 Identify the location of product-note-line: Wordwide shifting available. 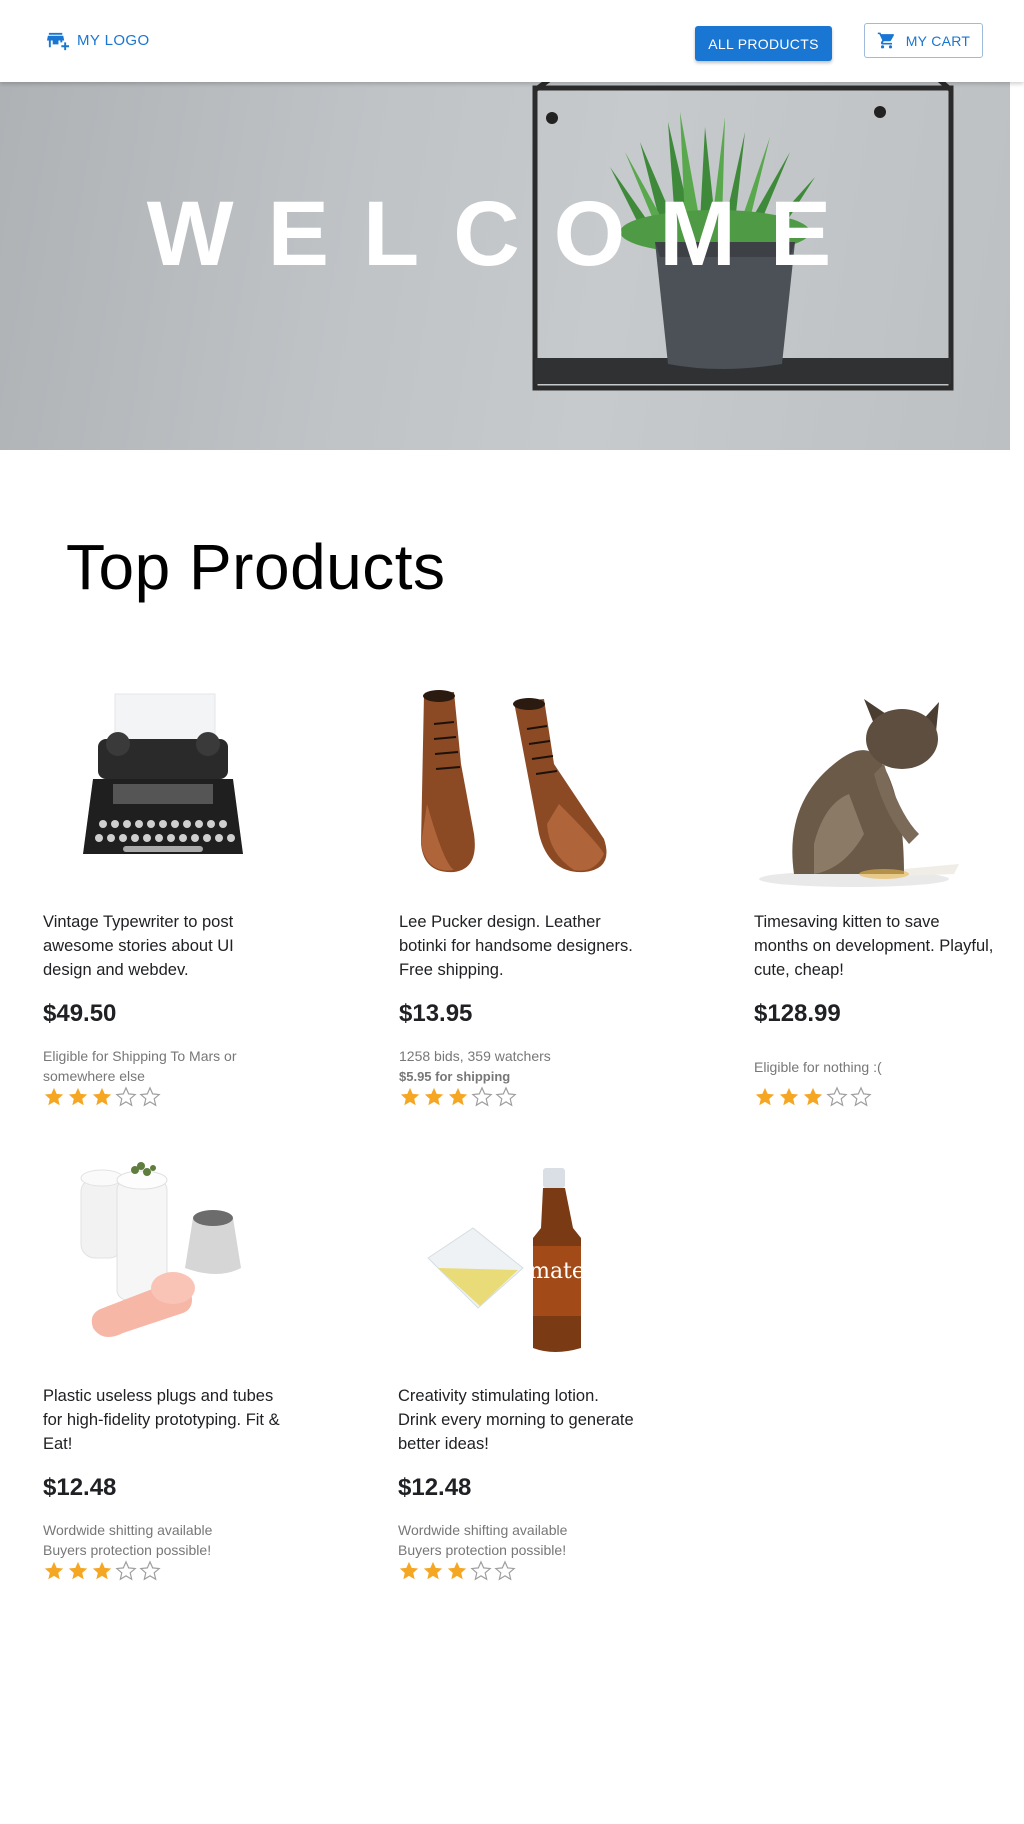
(483, 1530).